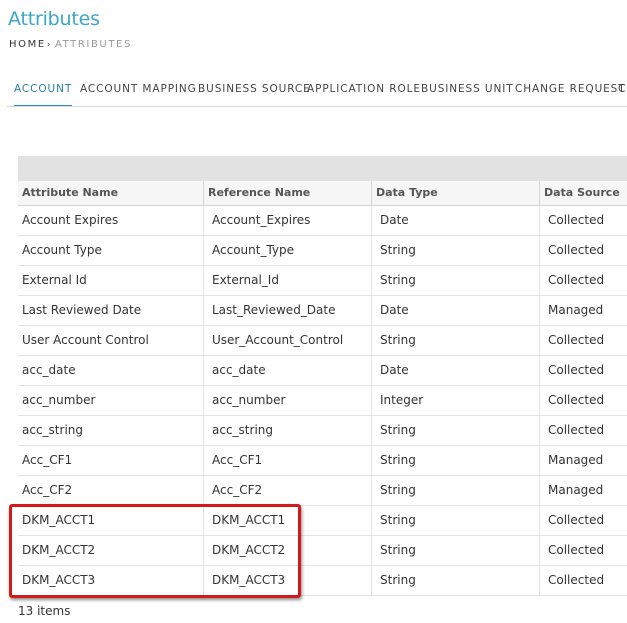 The height and width of the screenshot is (623, 627). What do you see at coordinates (43, 94) in the screenshot?
I see `tab-account: ACCOUNT` at bounding box center [43, 94].